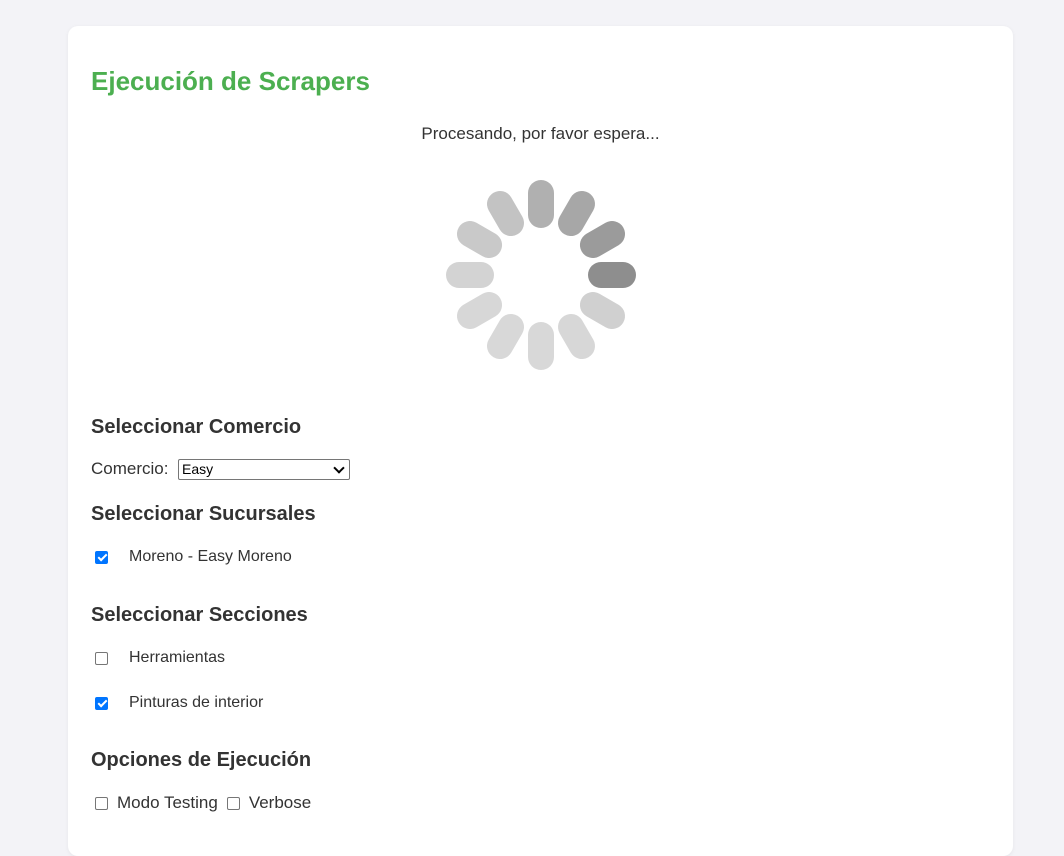 The image size is (1064, 856). I want to click on page-title: Ejecución de Scrapers, so click(230, 81).